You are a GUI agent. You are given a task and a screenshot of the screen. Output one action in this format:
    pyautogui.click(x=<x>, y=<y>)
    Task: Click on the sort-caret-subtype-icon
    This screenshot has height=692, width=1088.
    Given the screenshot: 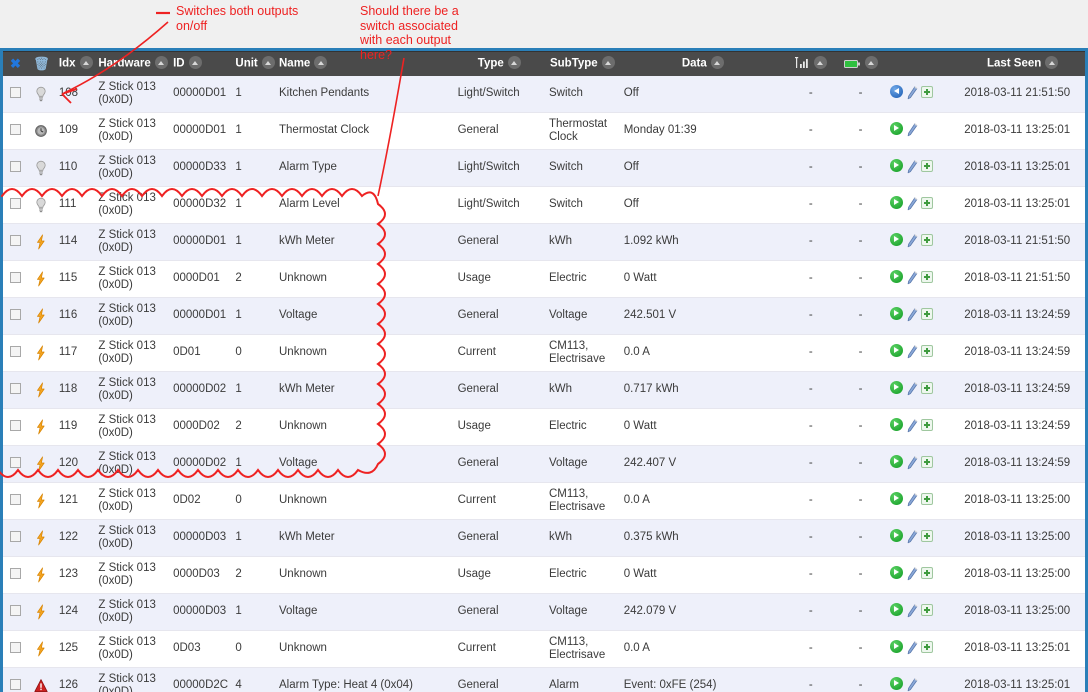 What is the action you would take?
    pyautogui.click(x=608, y=63)
    